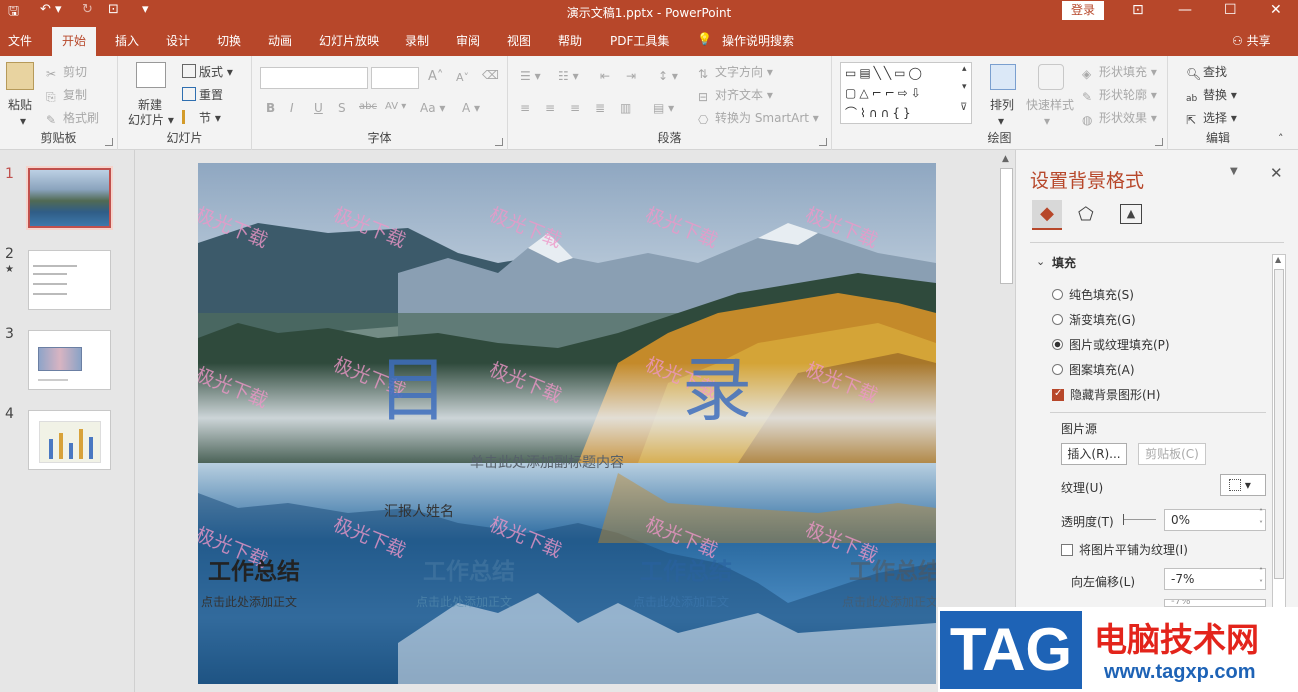 The width and height of the screenshot is (1298, 692). What do you see at coordinates (758, 118) in the screenshot?
I see `smartart-button: ⎔ 转换为 SmartArt ▾` at bounding box center [758, 118].